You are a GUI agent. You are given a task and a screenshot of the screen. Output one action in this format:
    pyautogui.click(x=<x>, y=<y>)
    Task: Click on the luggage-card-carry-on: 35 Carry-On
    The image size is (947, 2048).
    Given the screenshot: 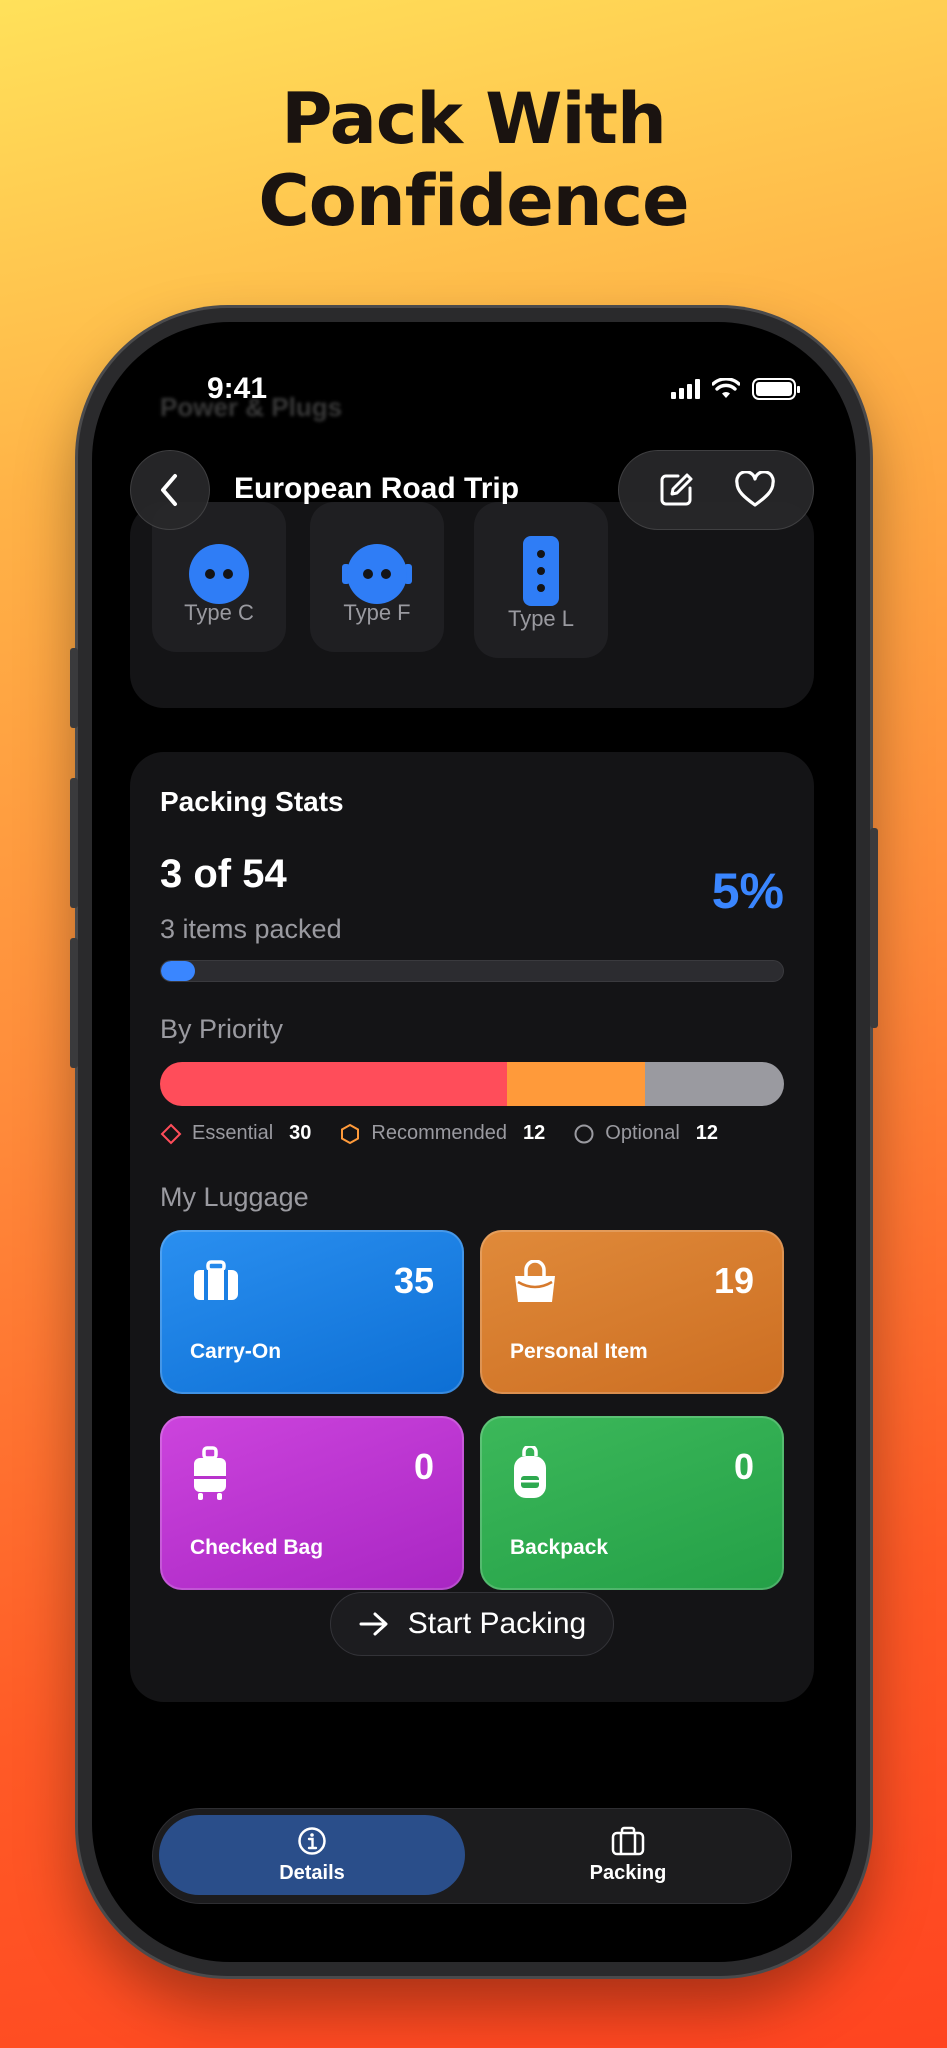 What is the action you would take?
    pyautogui.click(x=312, y=1312)
    